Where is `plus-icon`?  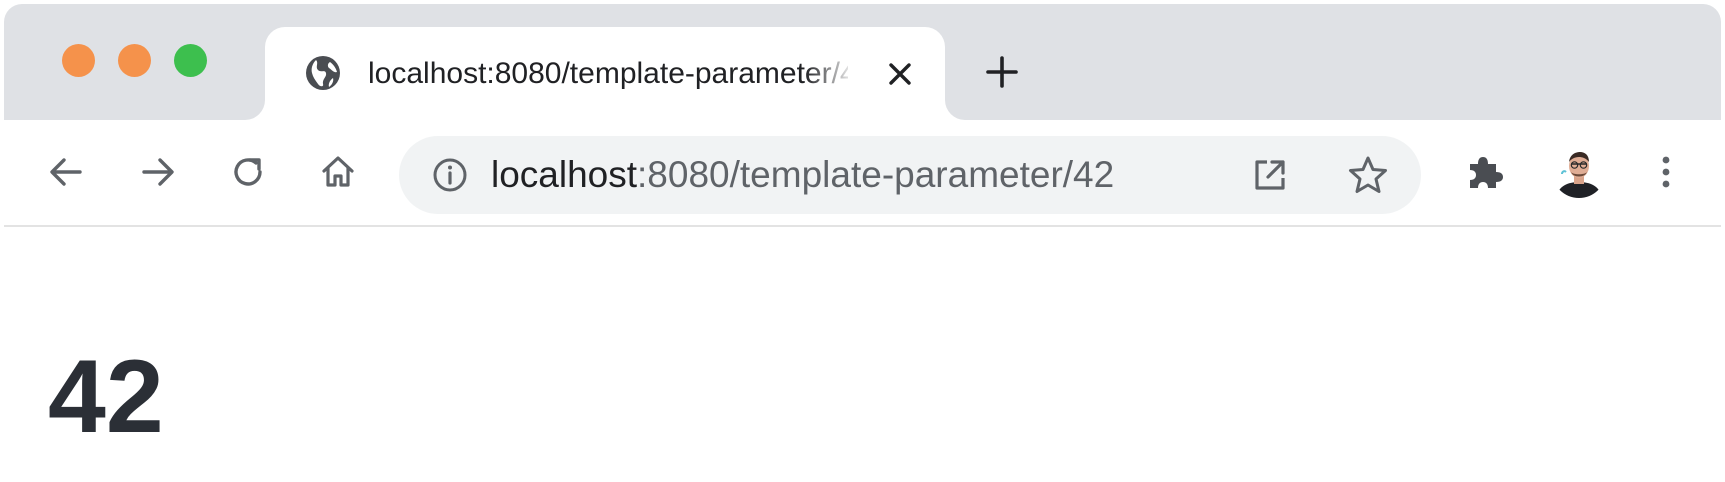
plus-icon is located at coordinates (1002, 72).